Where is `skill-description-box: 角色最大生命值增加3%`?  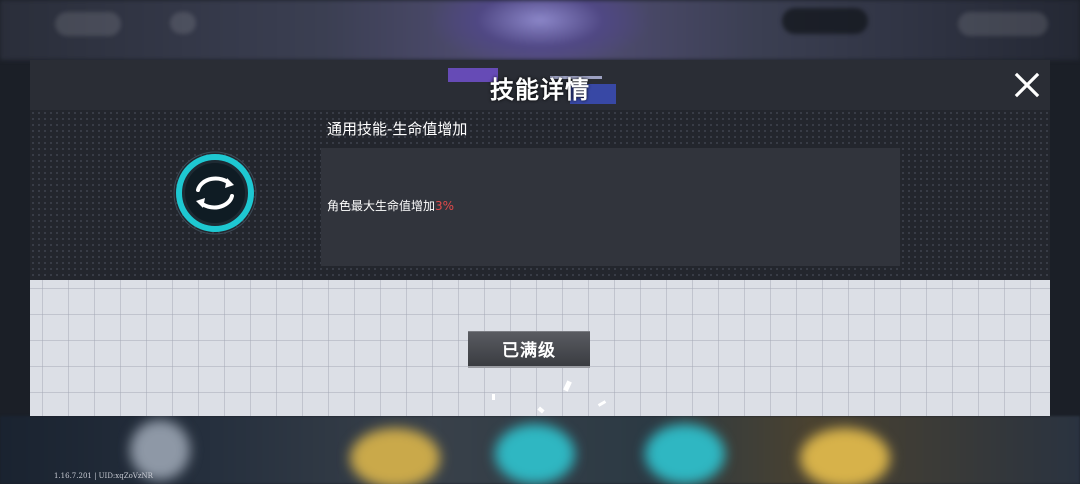
skill-description-box: 角色最大生命值增加3% is located at coordinates (610, 207).